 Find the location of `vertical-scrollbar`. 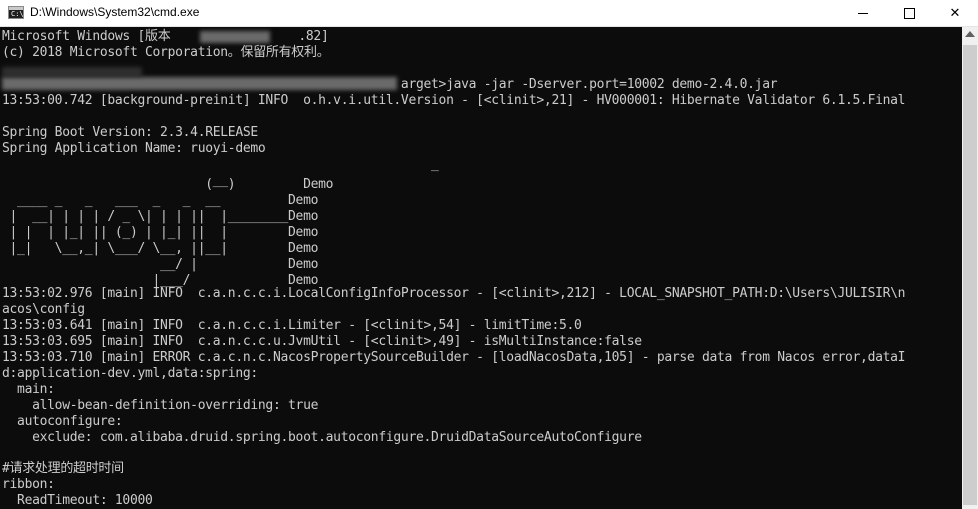

vertical-scrollbar is located at coordinates (970, 268).